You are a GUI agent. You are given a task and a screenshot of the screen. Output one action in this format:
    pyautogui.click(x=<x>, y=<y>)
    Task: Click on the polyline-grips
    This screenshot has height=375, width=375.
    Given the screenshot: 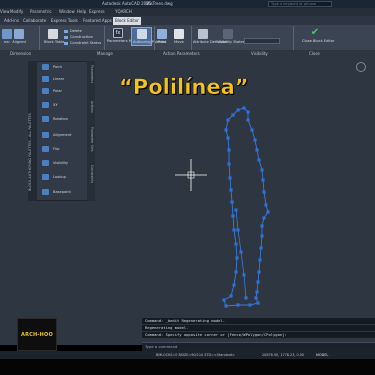 What is the action you would take?
    pyautogui.click(x=246, y=207)
    